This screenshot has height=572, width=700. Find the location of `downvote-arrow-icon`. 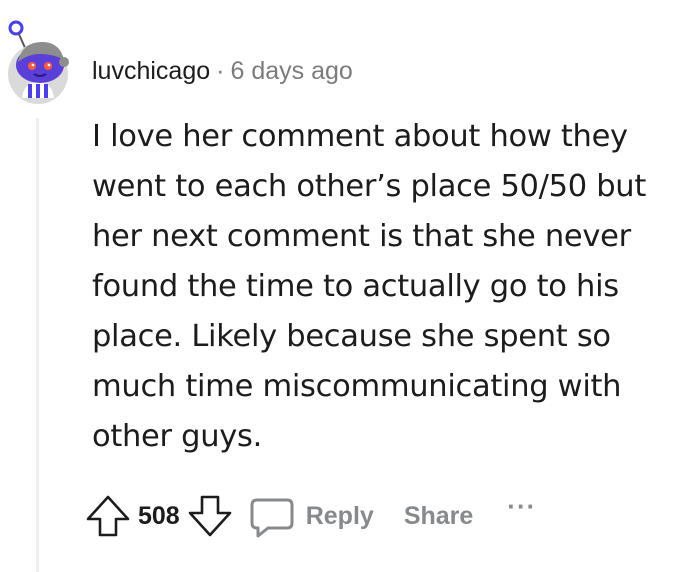

downvote-arrow-icon is located at coordinates (210, 516).